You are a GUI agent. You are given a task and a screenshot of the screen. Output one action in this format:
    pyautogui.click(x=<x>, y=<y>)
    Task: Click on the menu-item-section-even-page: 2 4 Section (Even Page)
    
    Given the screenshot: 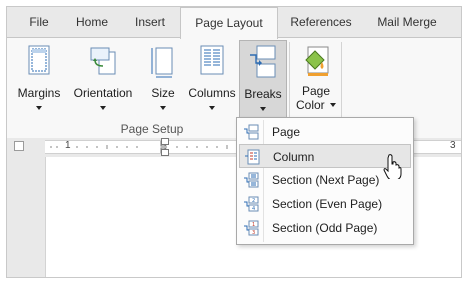 What is the action you would take?
    pyautogui.click(x=325, y=204)
    